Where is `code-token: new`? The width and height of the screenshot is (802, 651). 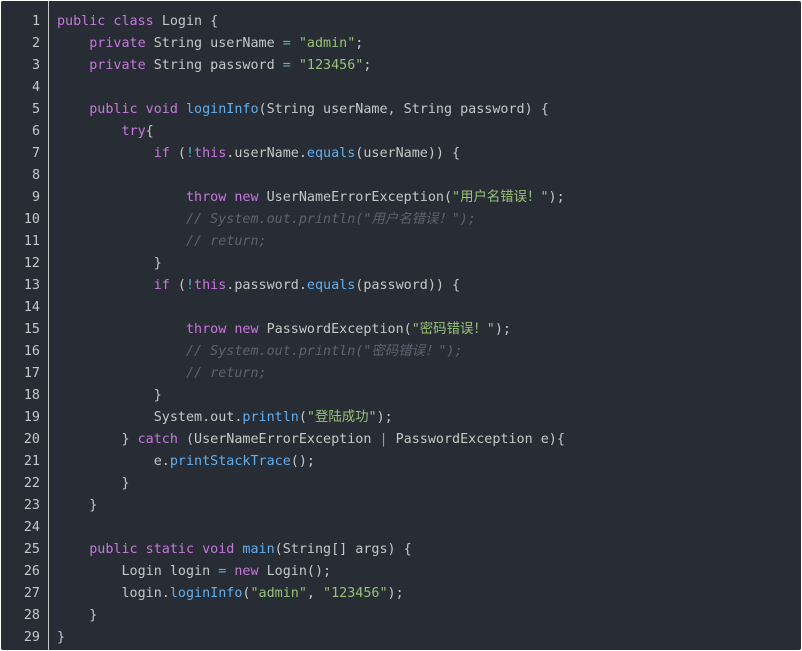 code-token: new is located at coordinates (250, 571).